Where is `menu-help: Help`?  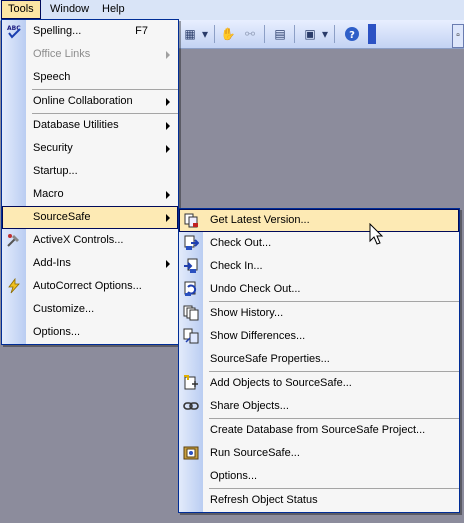 menu-help: Help is located at coordinates (113, 9).